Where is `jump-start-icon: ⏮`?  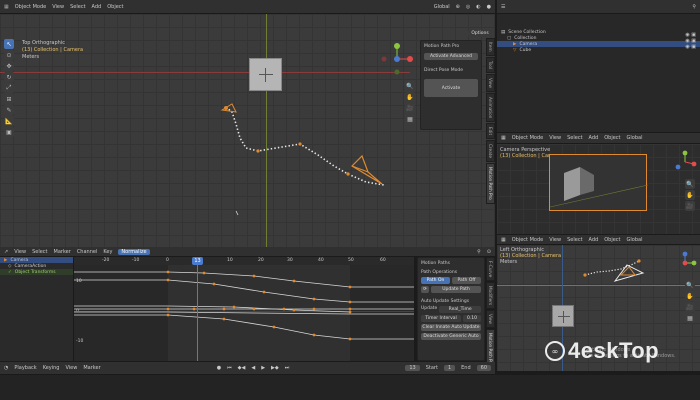
jump-start-icon: ⏮ is located at coordinates (229, 368).